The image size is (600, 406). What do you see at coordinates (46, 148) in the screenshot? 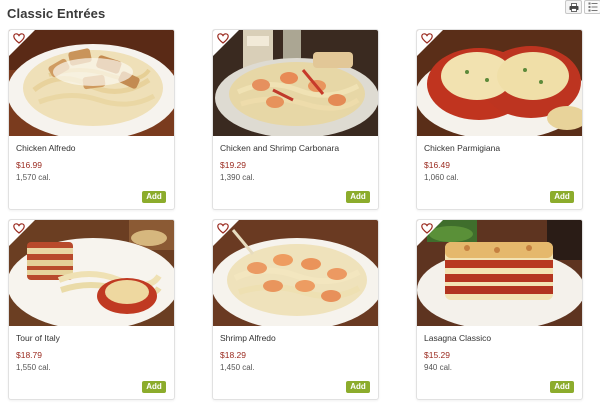
I see `item-name: Chicken Alfredo` at bounding box center [46, 148].